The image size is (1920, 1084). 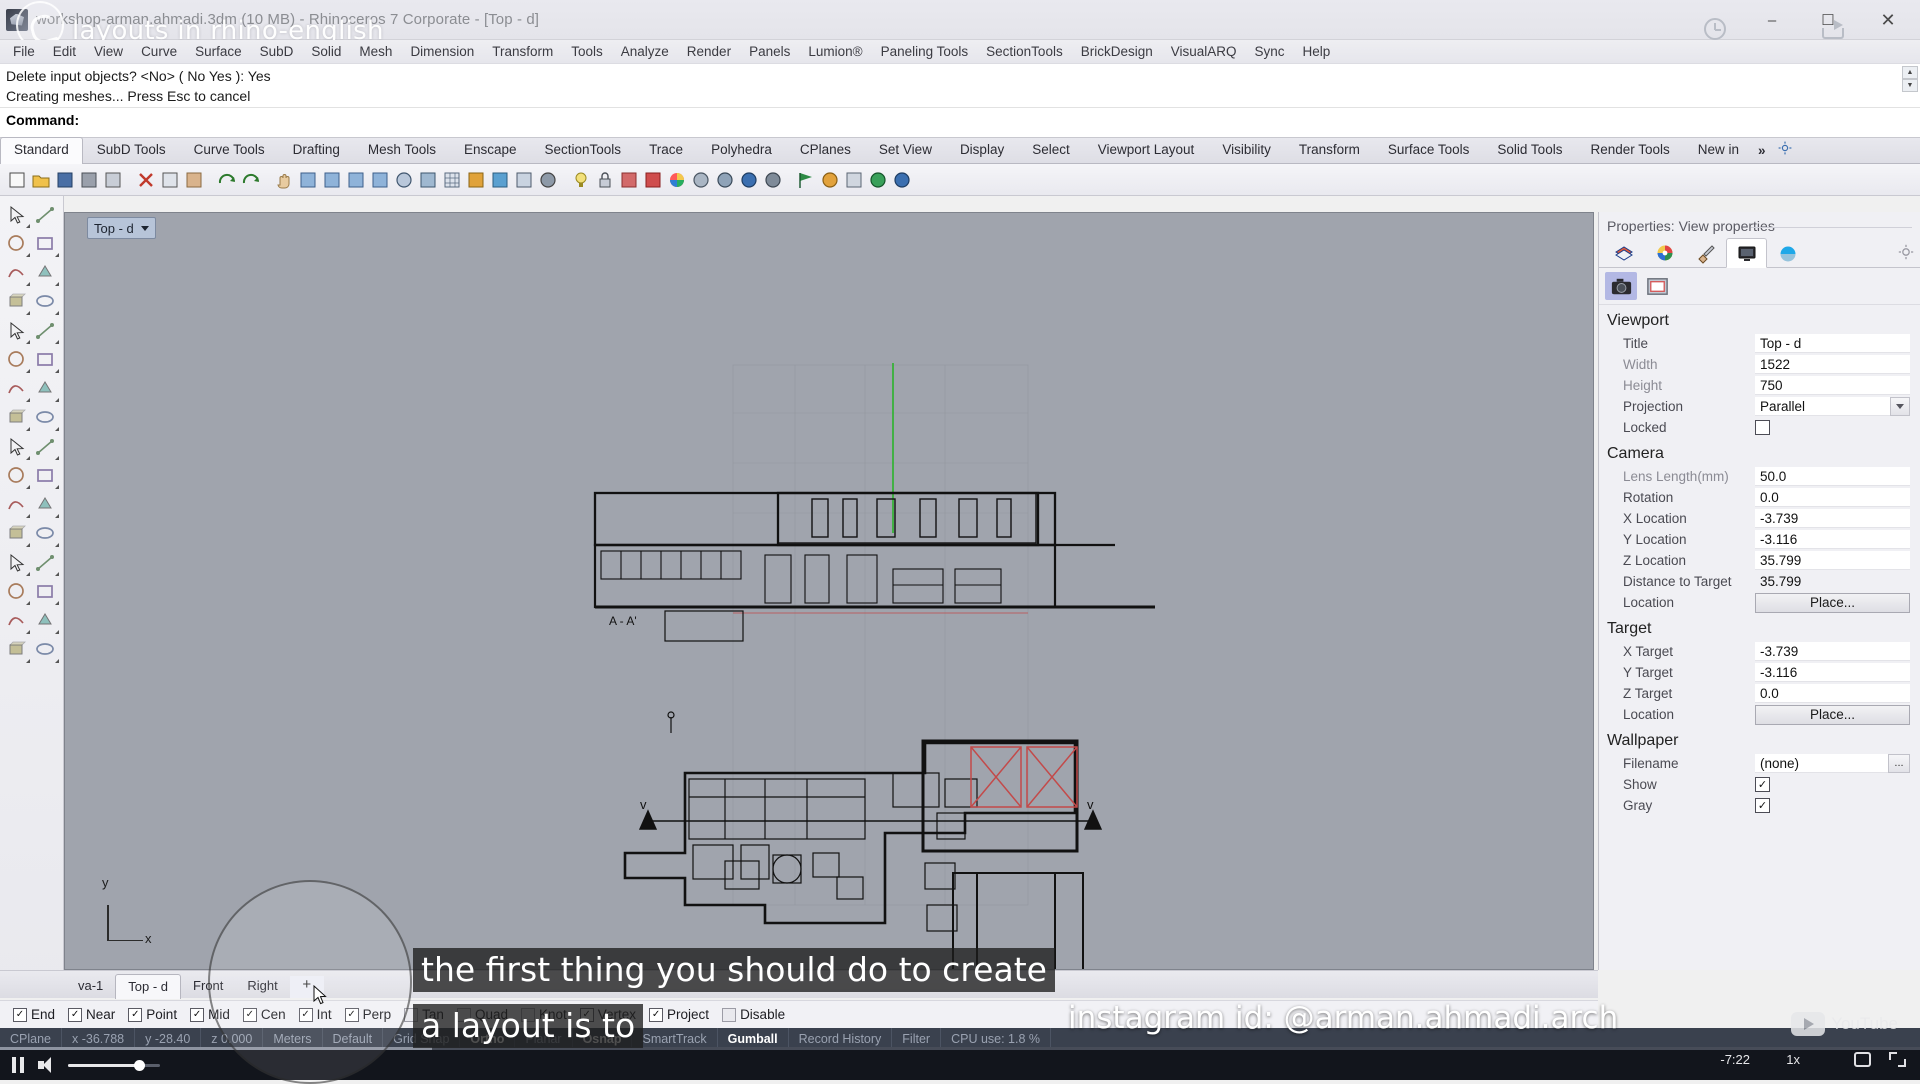 What do you see at coordinates (45, 301) in the screenshot?
I see `rectangle-icon` at bounding box center [45, 301].